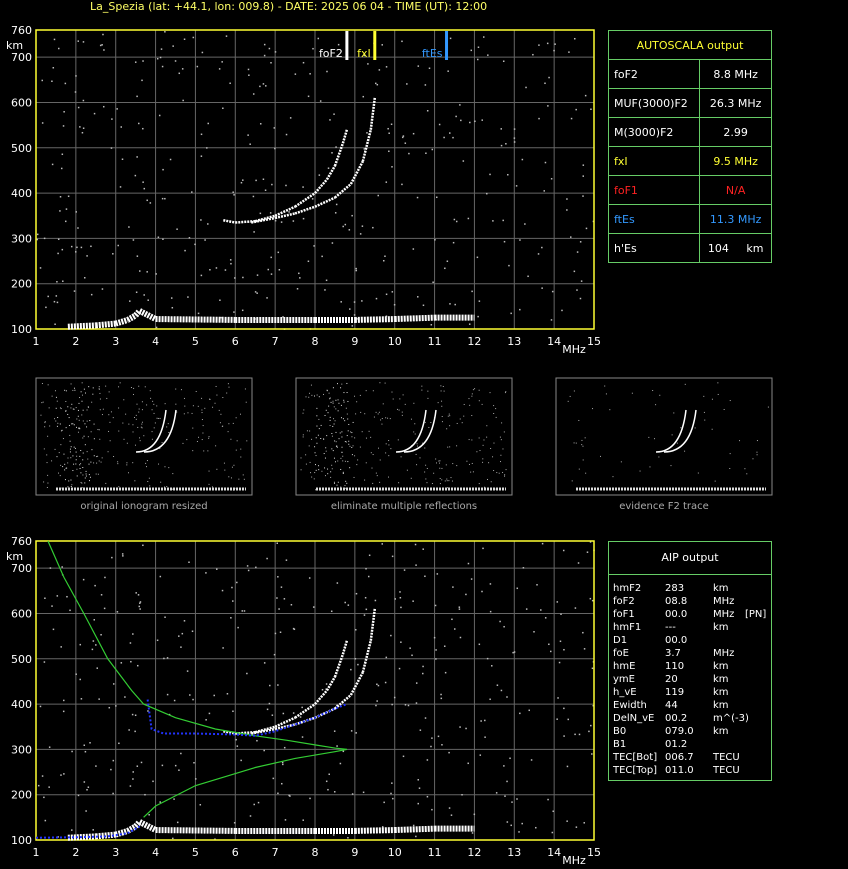 This screenshot has width=848, height=869. I want to click on aip-cell: TECU, so click(726, 757).